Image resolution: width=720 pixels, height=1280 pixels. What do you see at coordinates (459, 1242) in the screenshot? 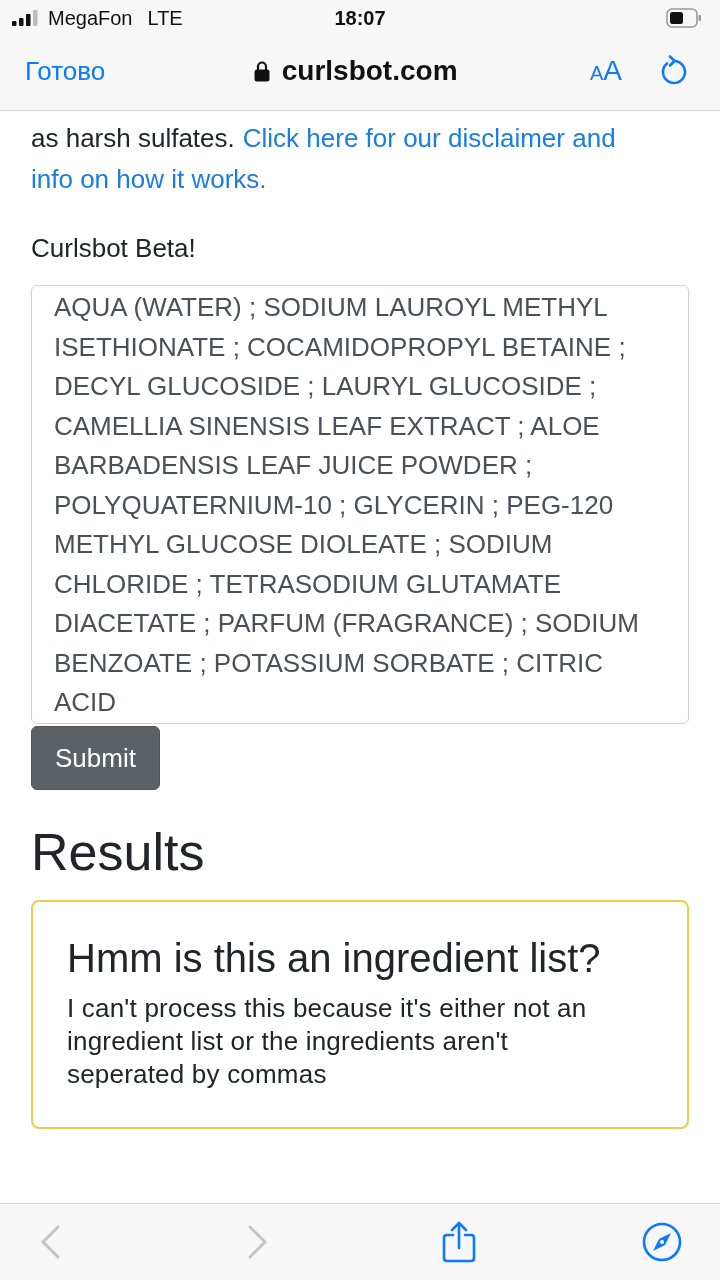
I see `share-icon` at bounding box center [459, 1242].